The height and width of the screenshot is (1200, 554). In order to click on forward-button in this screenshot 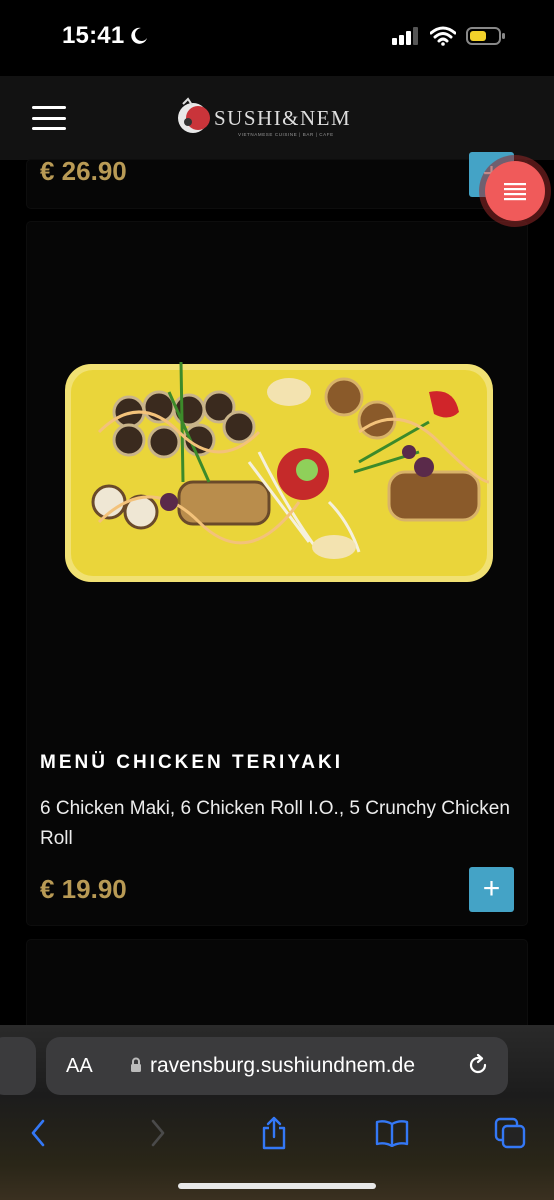, I will do `click(158, 1133)`.